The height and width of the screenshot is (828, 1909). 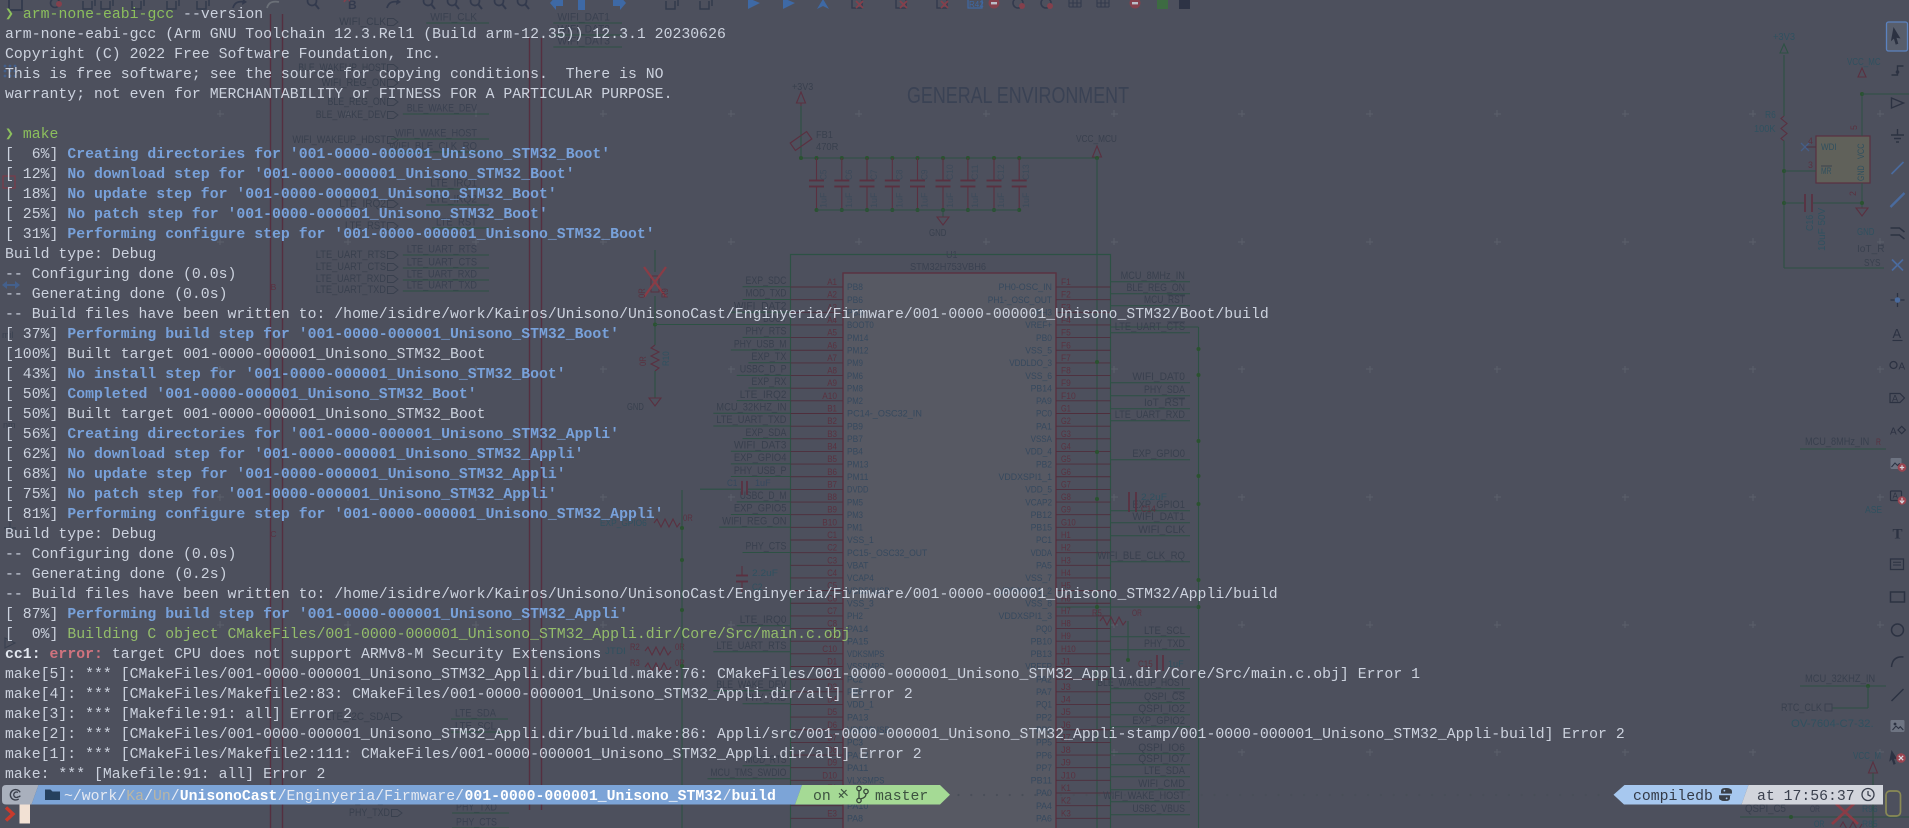 What do you see at coordinates (1806, 797) in the screenshot?
I see `svg-text: at 17:56:37` at bounding box center [1806, 797].